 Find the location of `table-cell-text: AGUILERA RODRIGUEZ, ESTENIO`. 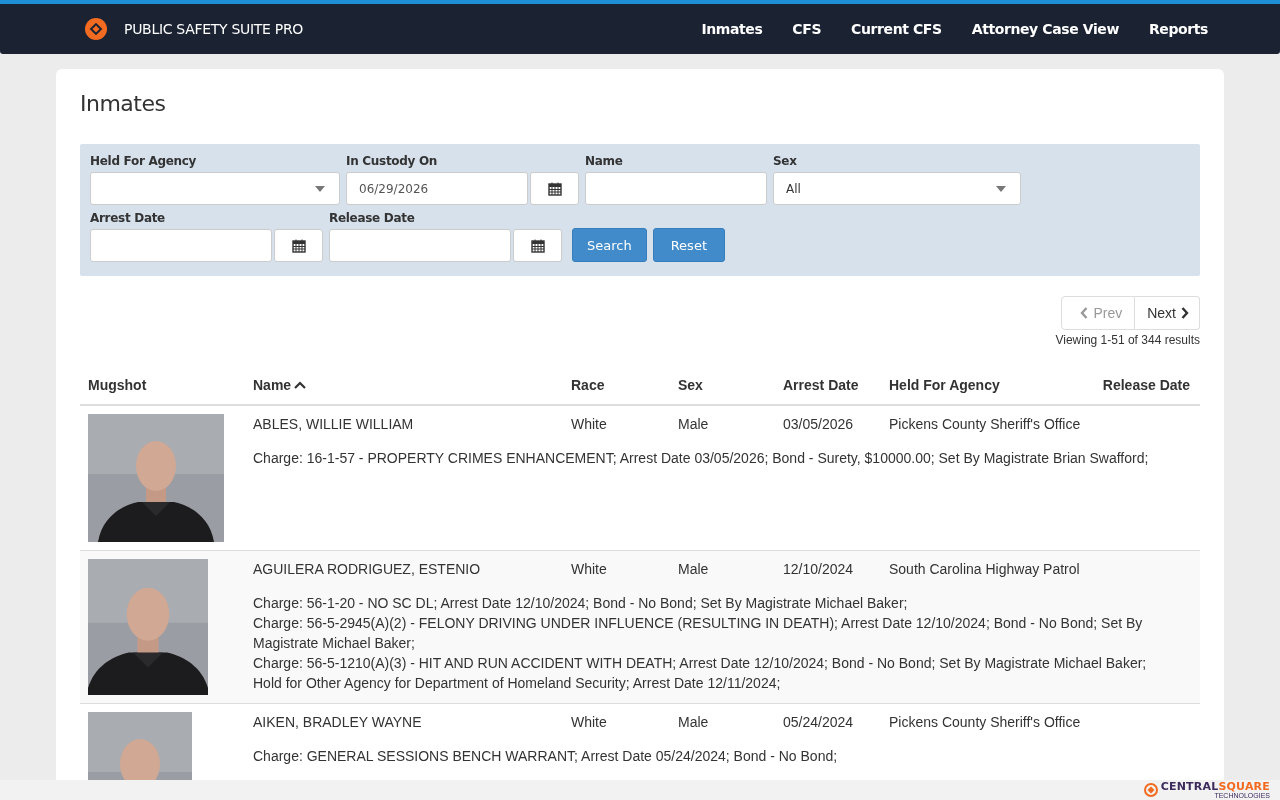

table-cell-text: AGUILERA RODRIGUEZ, ESTENIO is located at coordinates (367, 569).